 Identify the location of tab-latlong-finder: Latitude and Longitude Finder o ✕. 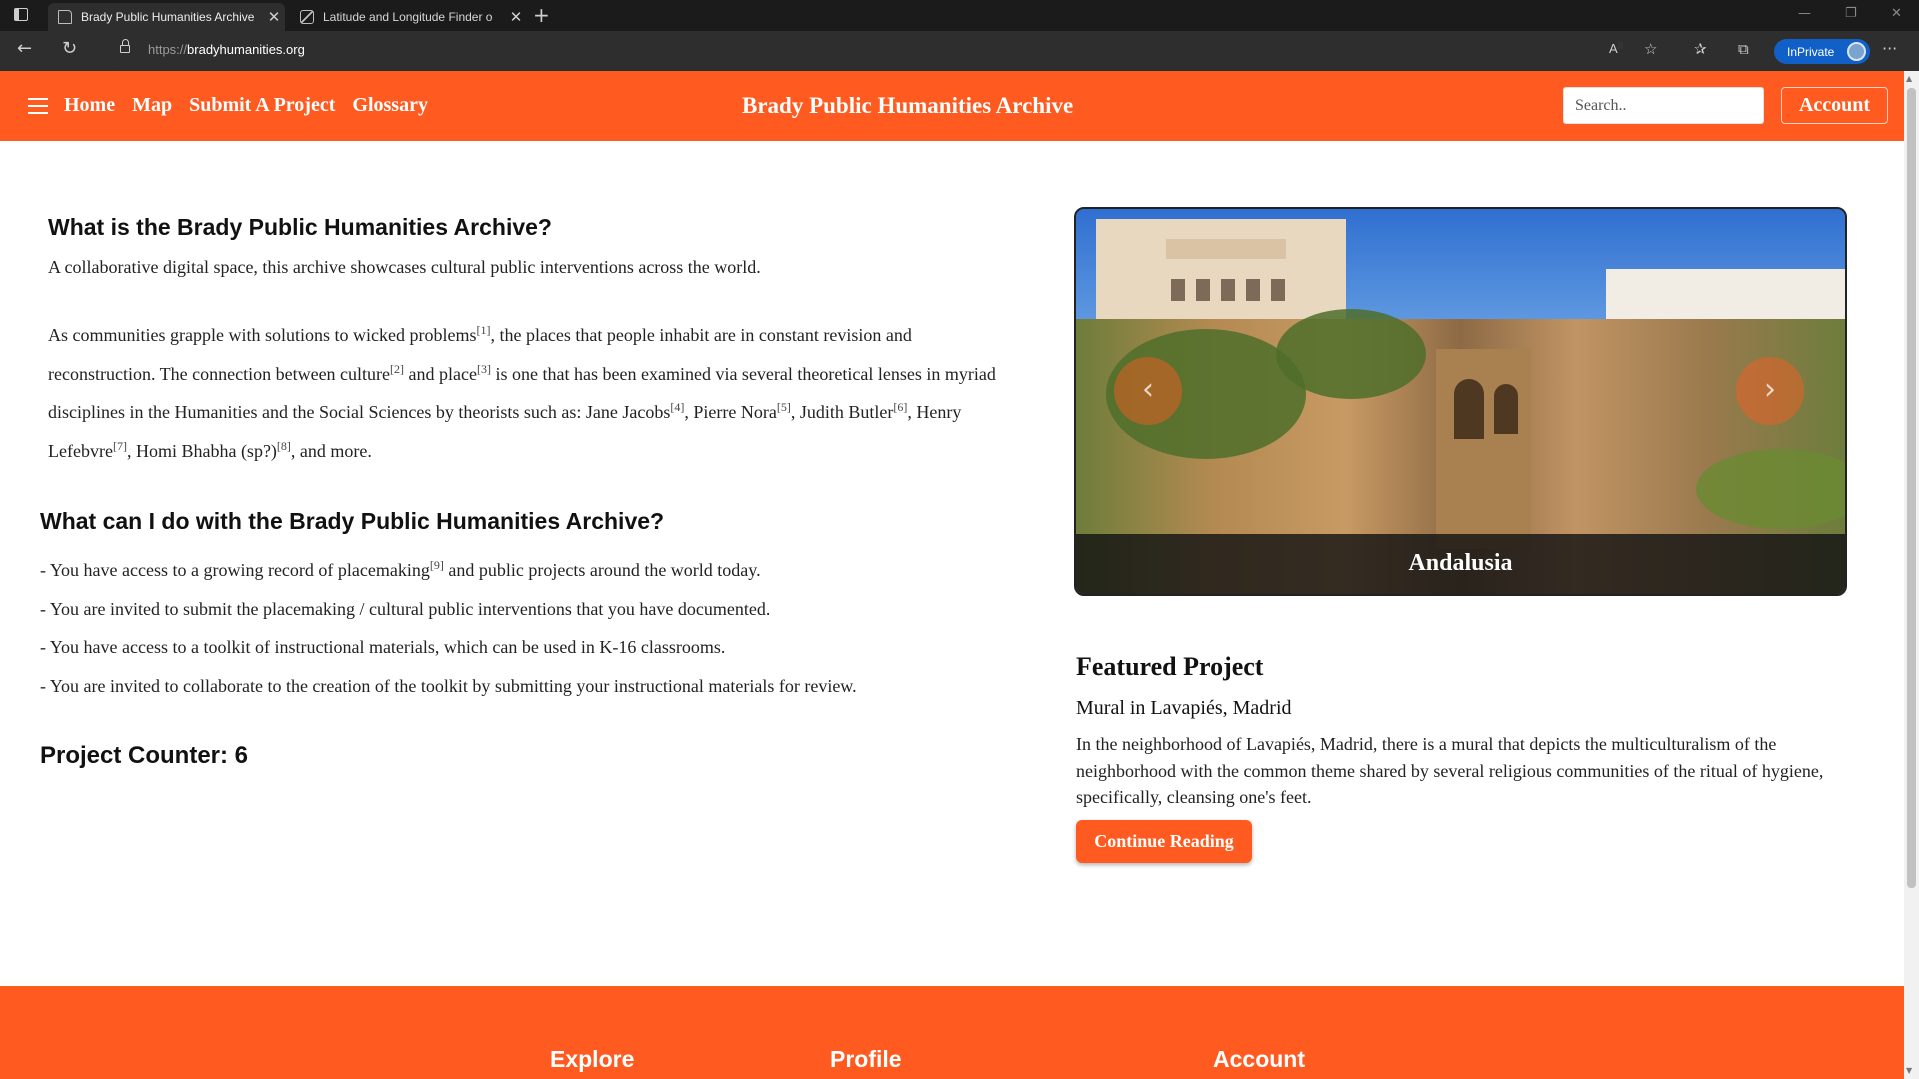
(408, 17).